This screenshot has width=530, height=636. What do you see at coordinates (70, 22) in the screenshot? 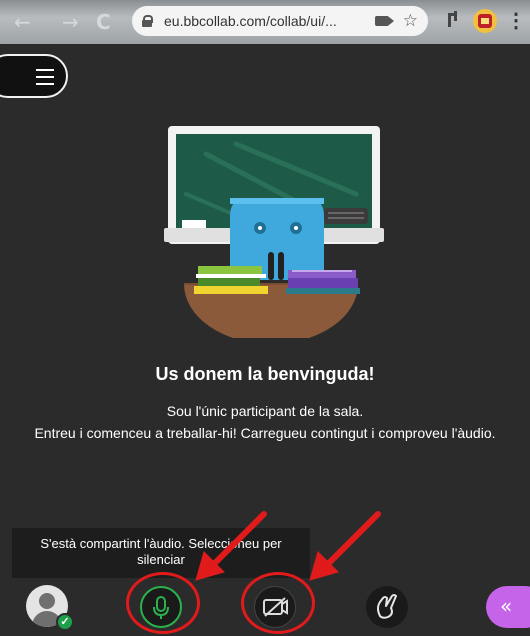
I see `forward-icon: →` at bounding box center [70, 22].